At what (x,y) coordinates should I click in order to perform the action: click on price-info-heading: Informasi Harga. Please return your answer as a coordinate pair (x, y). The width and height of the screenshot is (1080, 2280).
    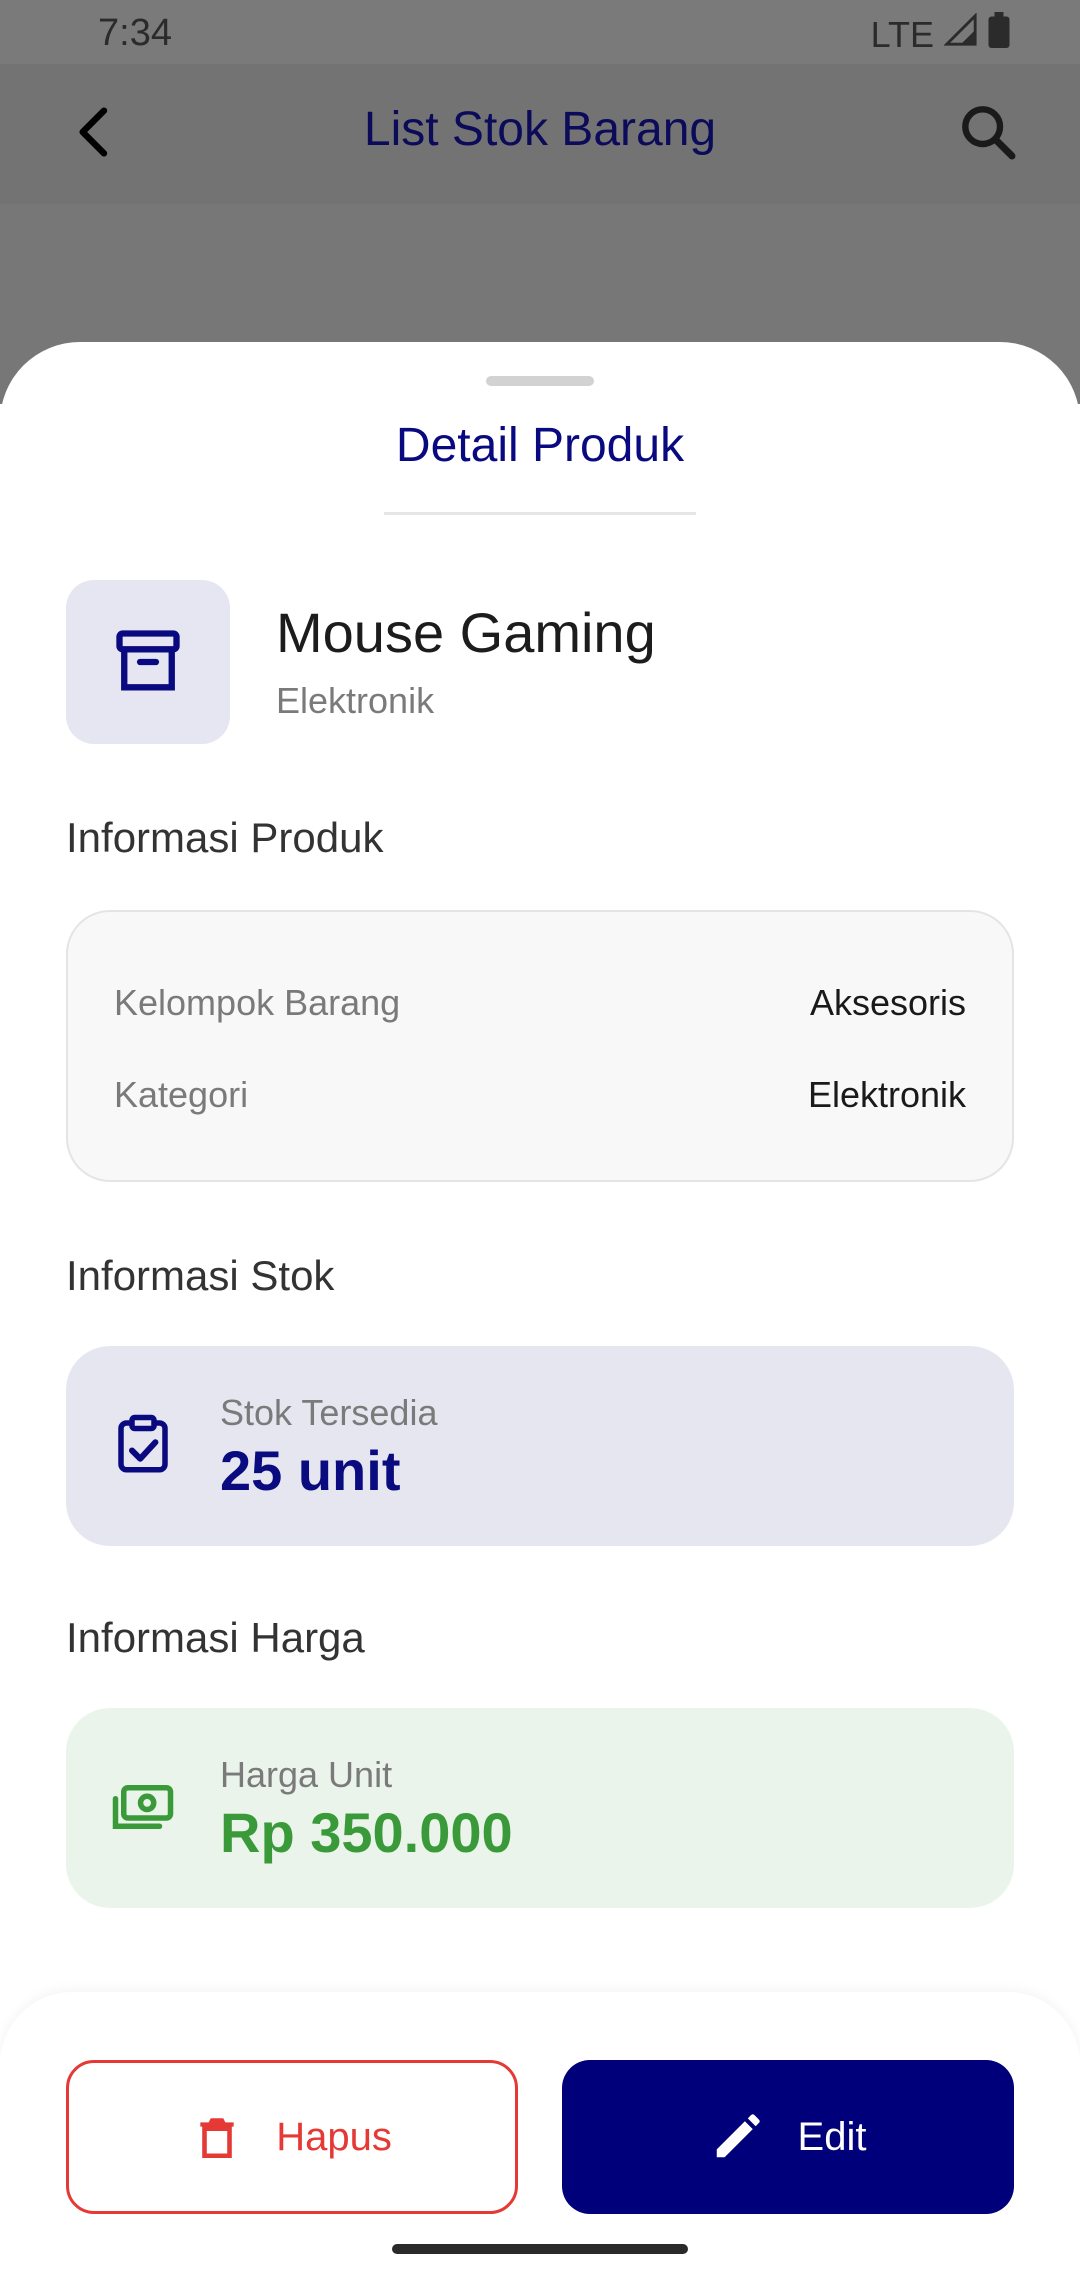
    Looking at the image, I should click on (215, 1637).